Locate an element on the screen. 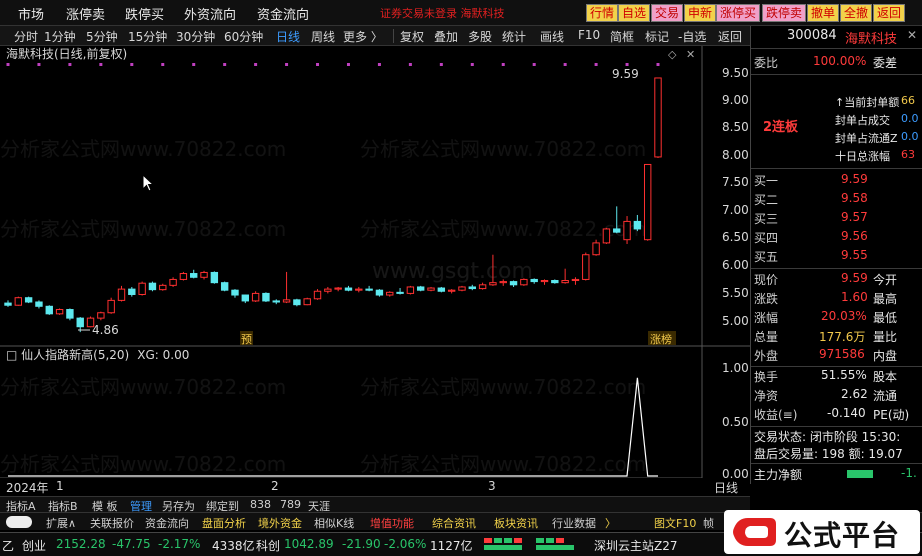  bid-label: 买一 is located at coordinates (766, 181).